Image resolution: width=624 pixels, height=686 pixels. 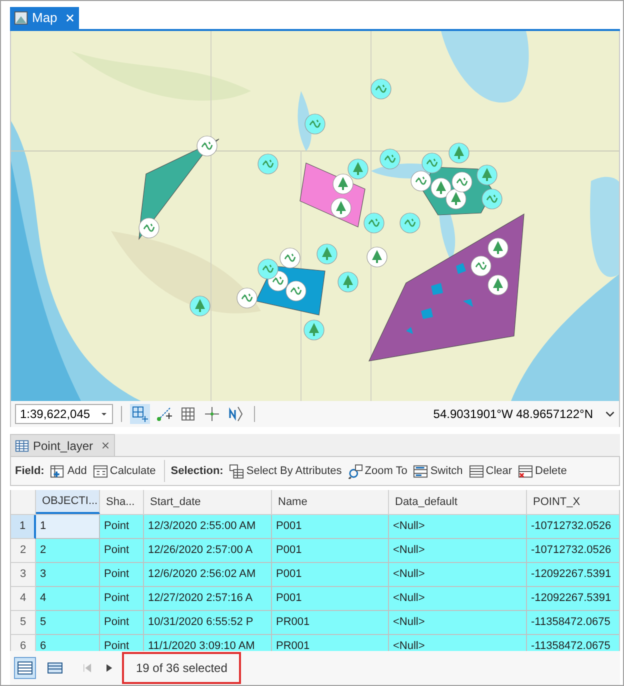 I want to click on close-icon, so click(x=105, y=445).